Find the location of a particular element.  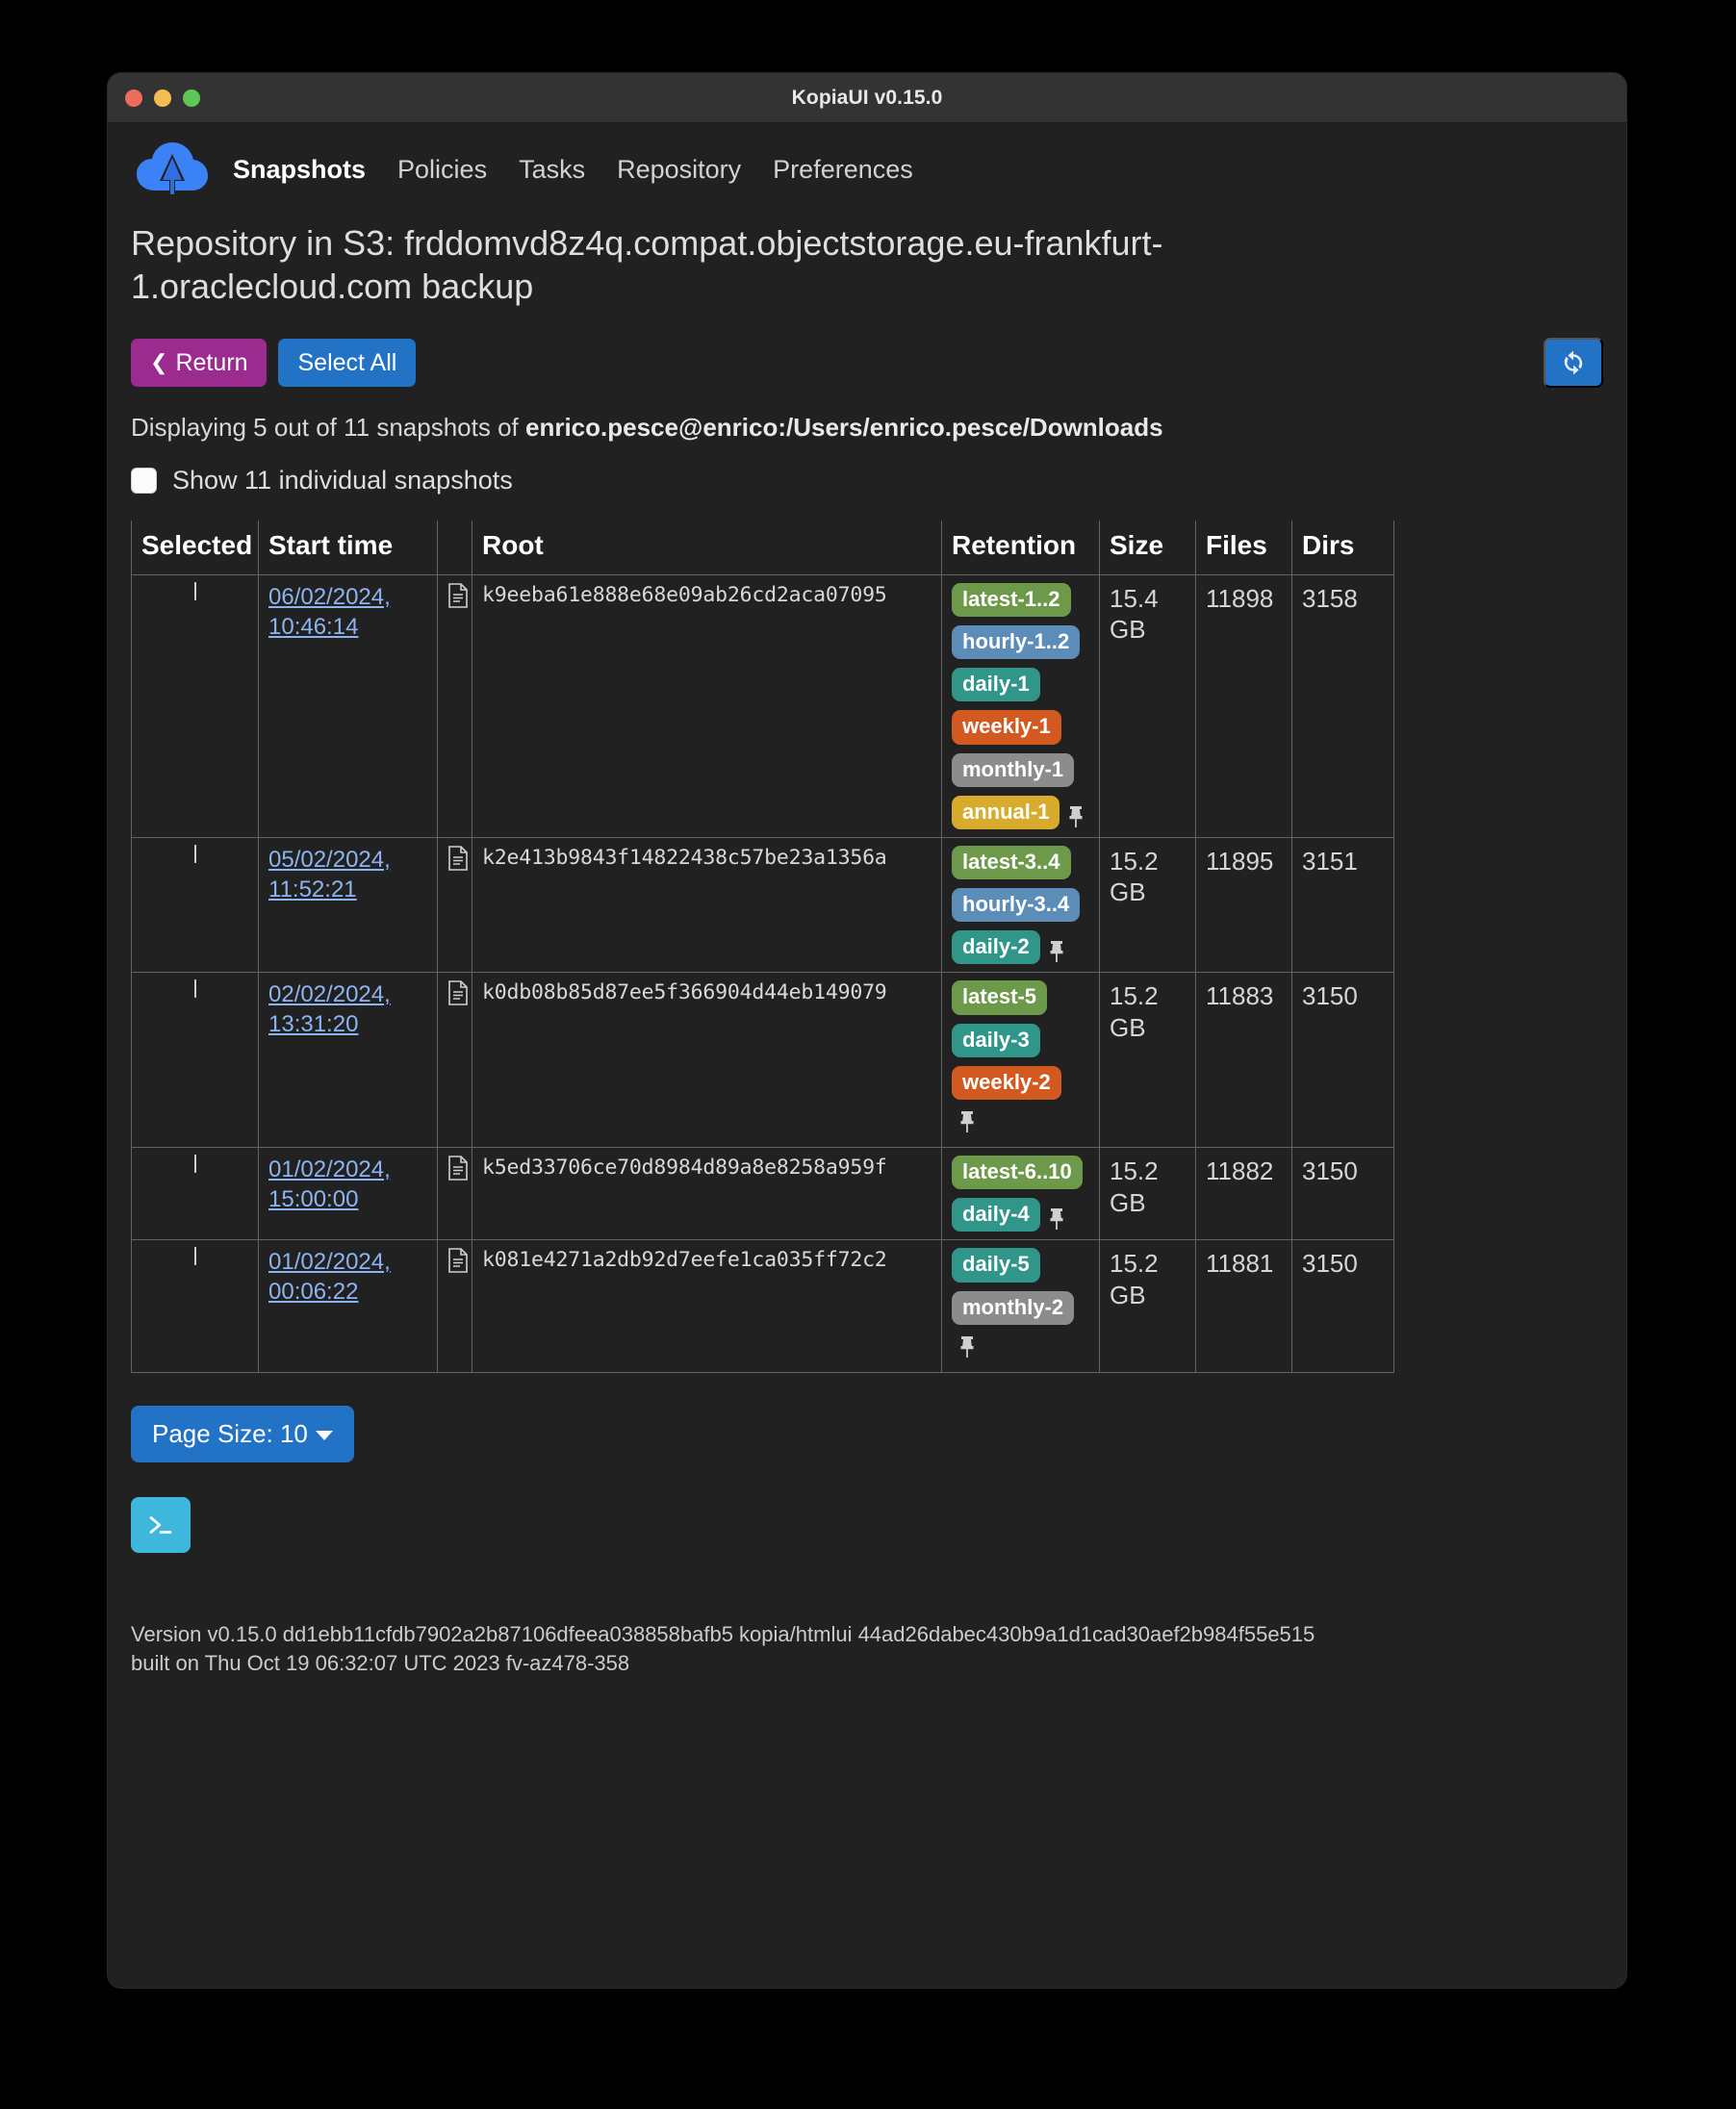

refresh-button is located at coordinates (1573, 363).